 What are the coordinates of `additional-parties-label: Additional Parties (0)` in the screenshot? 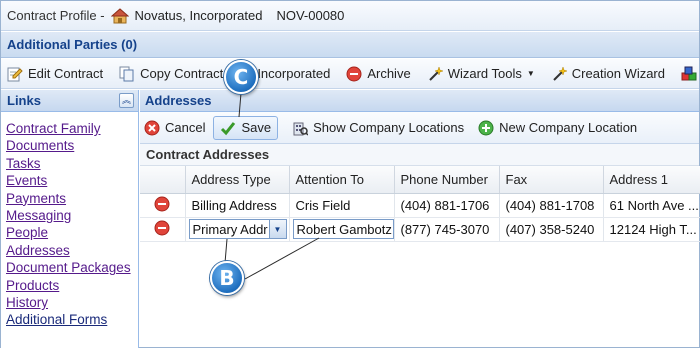 It's located at (72, 44).